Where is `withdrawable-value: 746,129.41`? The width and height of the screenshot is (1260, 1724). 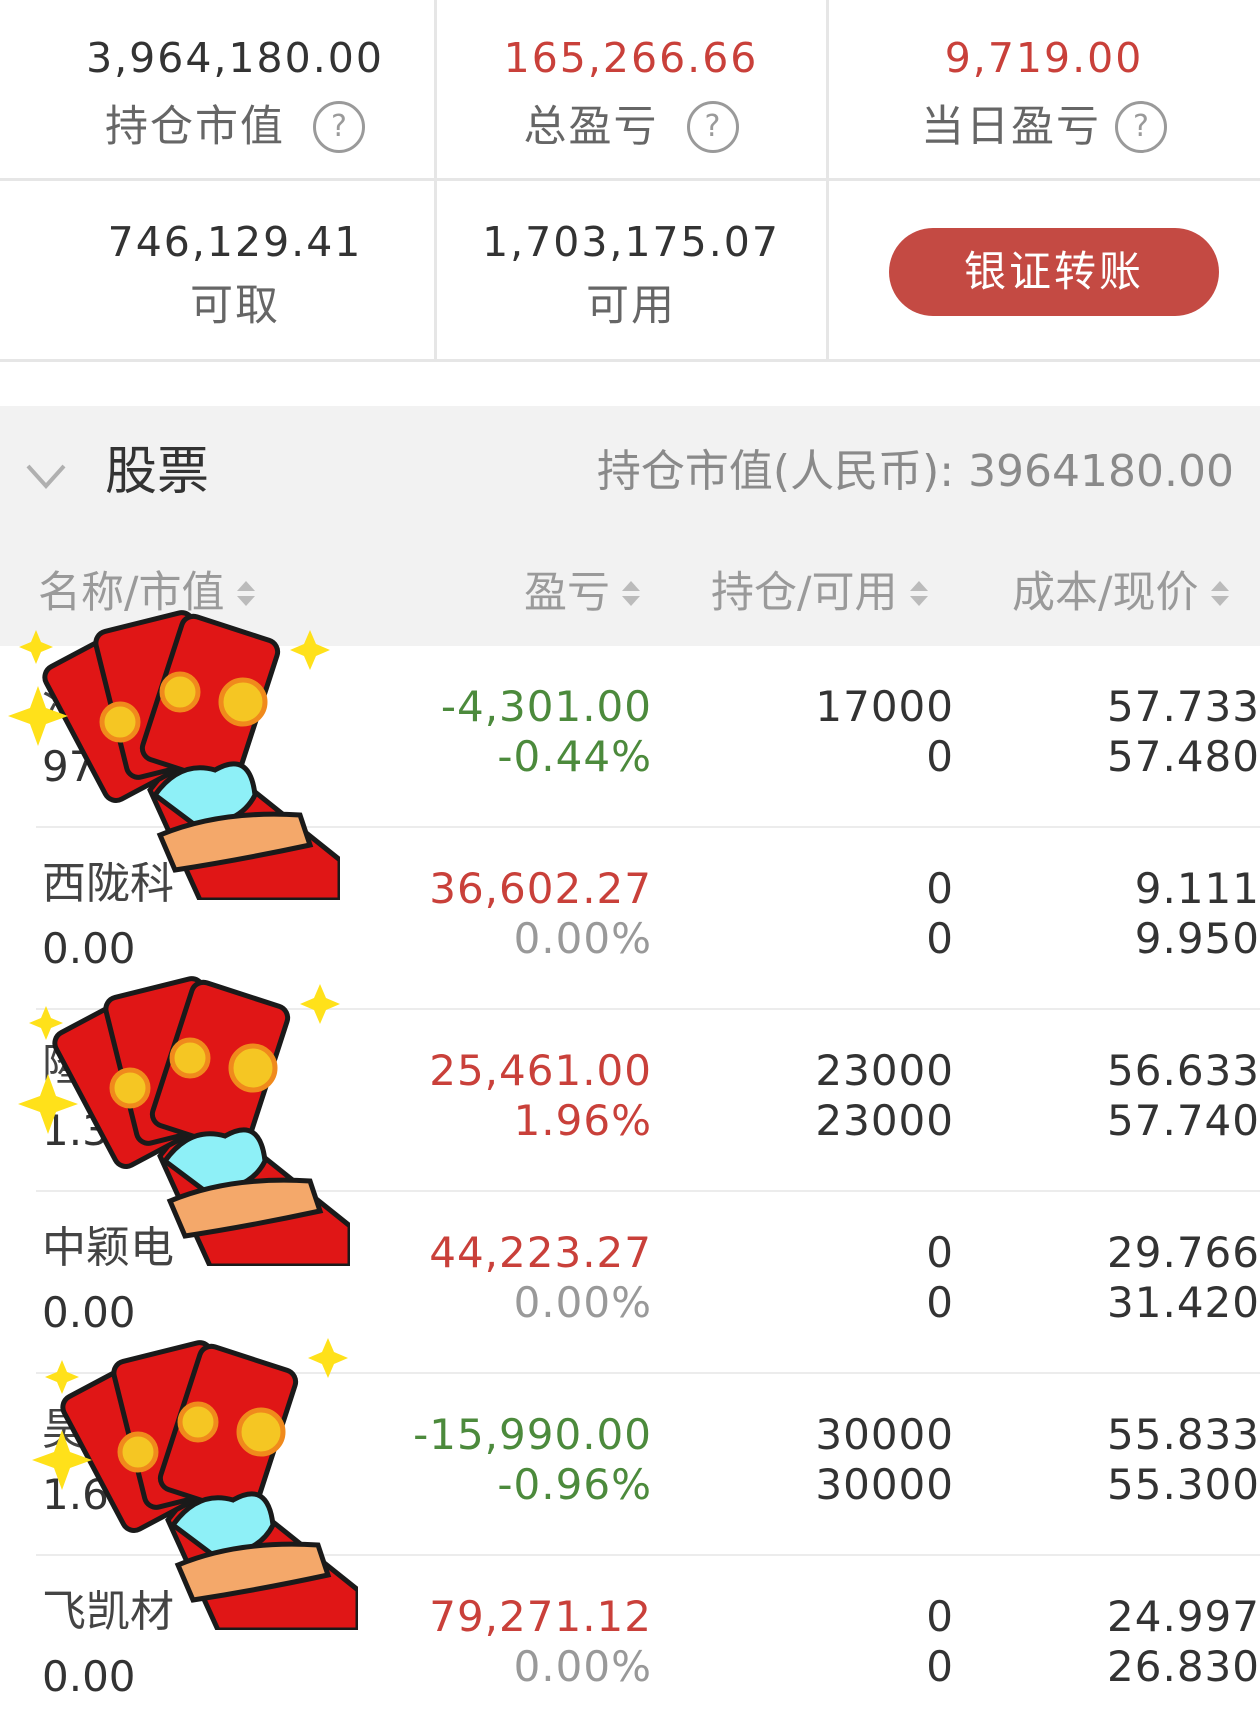 withdrawable-value: 746,129.41 is located at coordinates (235, 242).